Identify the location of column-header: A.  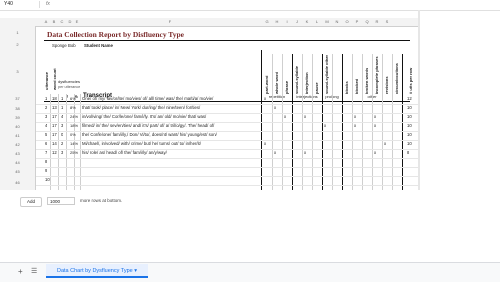
(46, 22).